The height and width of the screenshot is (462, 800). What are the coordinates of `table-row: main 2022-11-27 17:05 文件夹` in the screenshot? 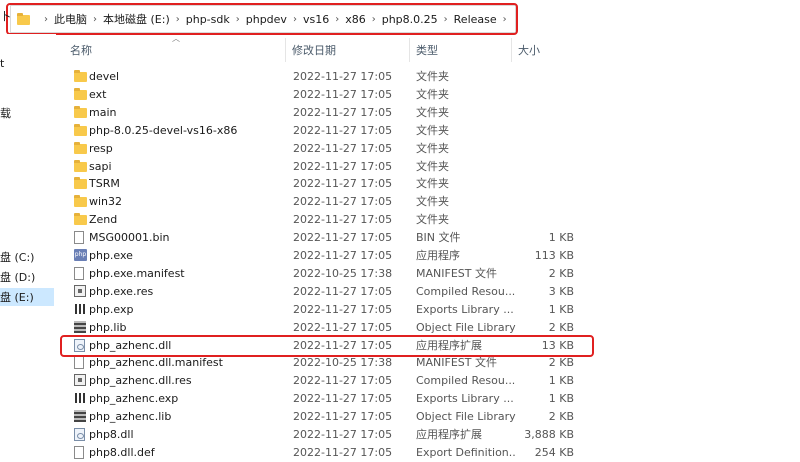 It's located at (329, 113).